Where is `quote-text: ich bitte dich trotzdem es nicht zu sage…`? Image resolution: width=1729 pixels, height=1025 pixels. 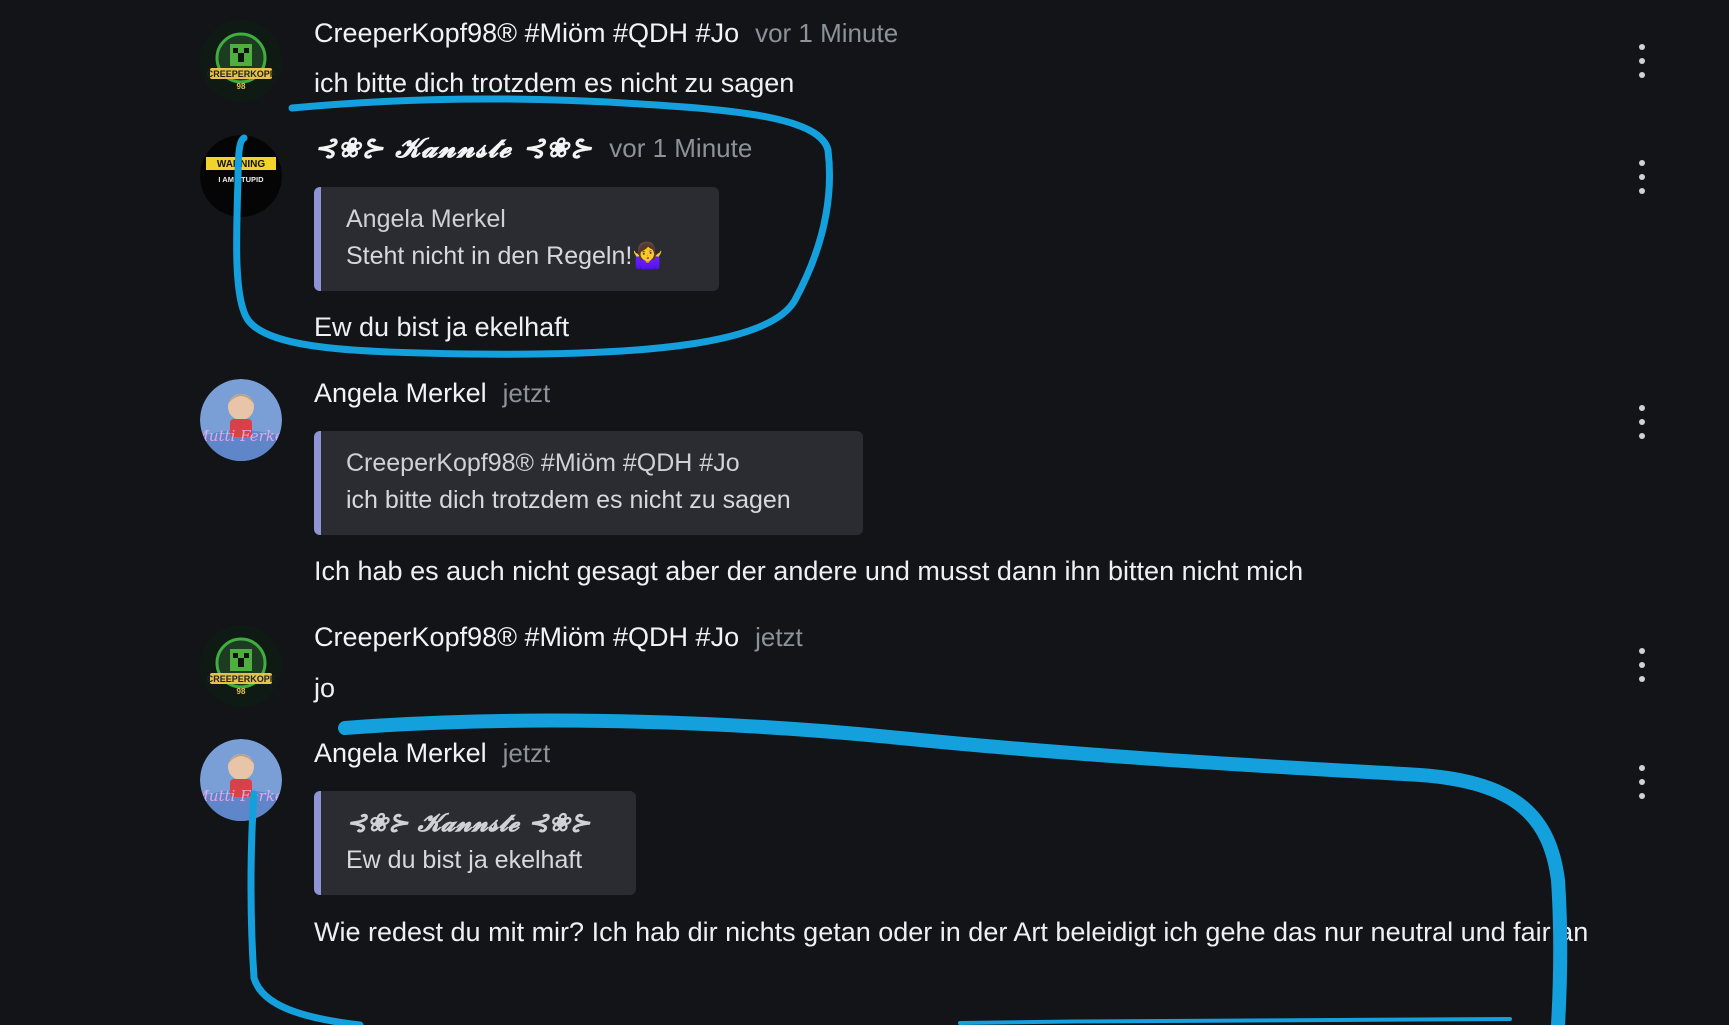 quote-text: ich bitte dich trotzdem es nicht zu sage… is located at coordinates (568, 500).